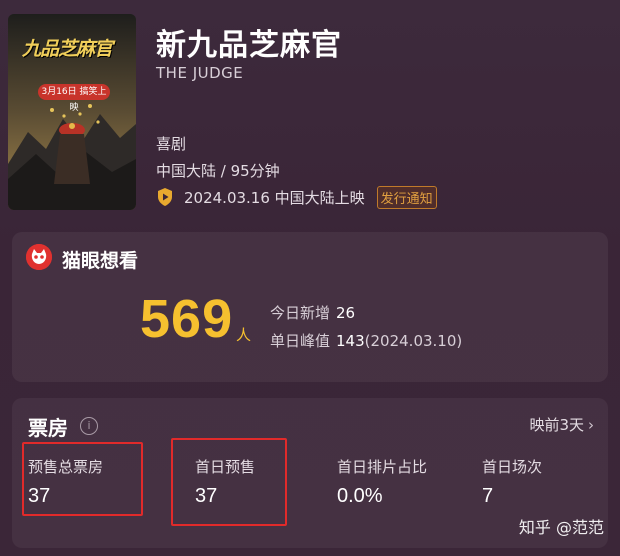 This screenshot has width=620, height=556. I want to click on movie-english-title: THE JUDGE, so click(200, 73).